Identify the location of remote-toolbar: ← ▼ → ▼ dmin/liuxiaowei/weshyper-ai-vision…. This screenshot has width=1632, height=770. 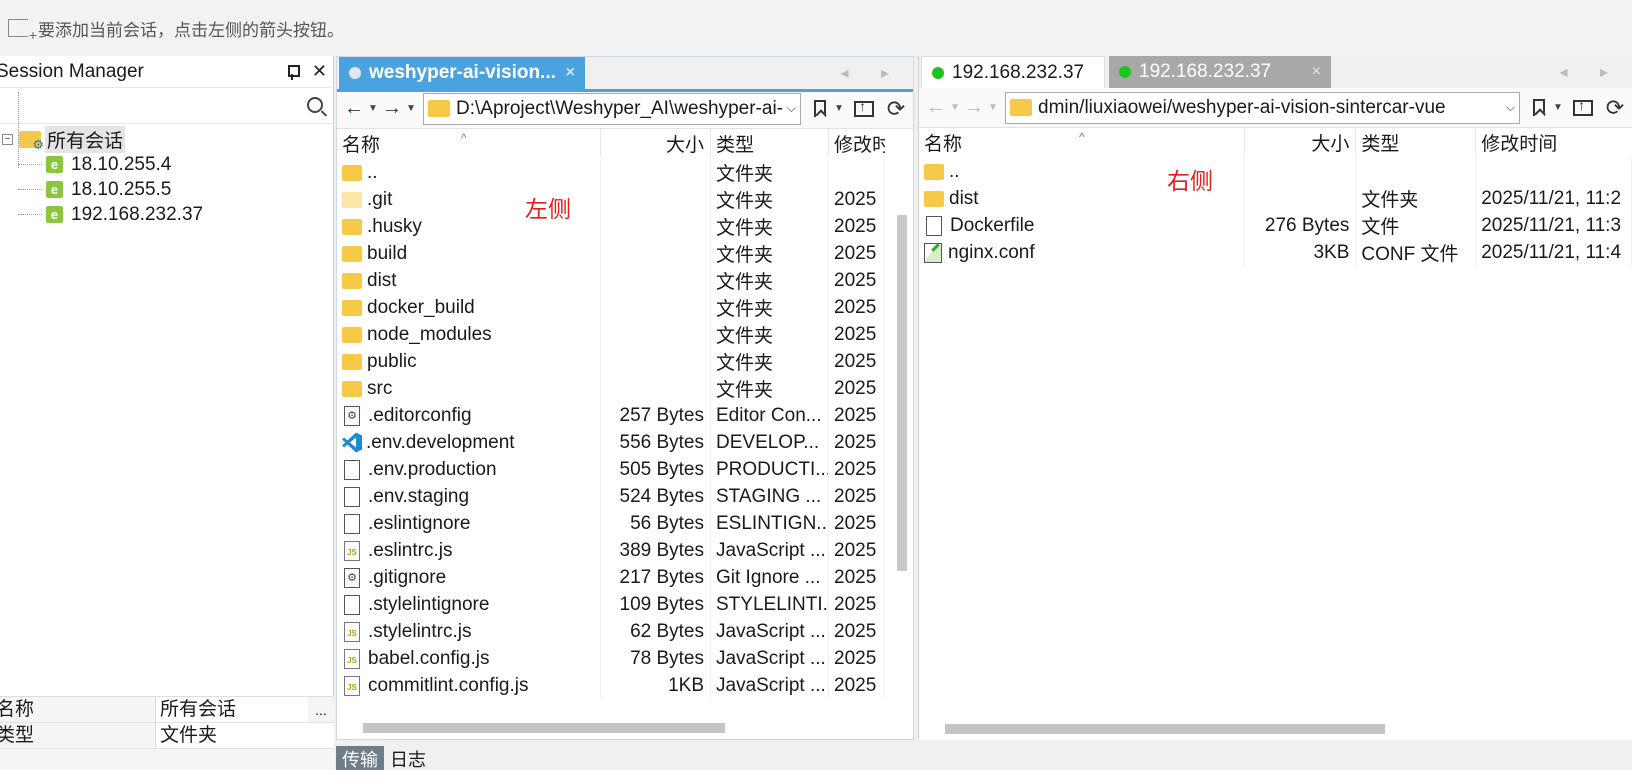
(1275, 108).